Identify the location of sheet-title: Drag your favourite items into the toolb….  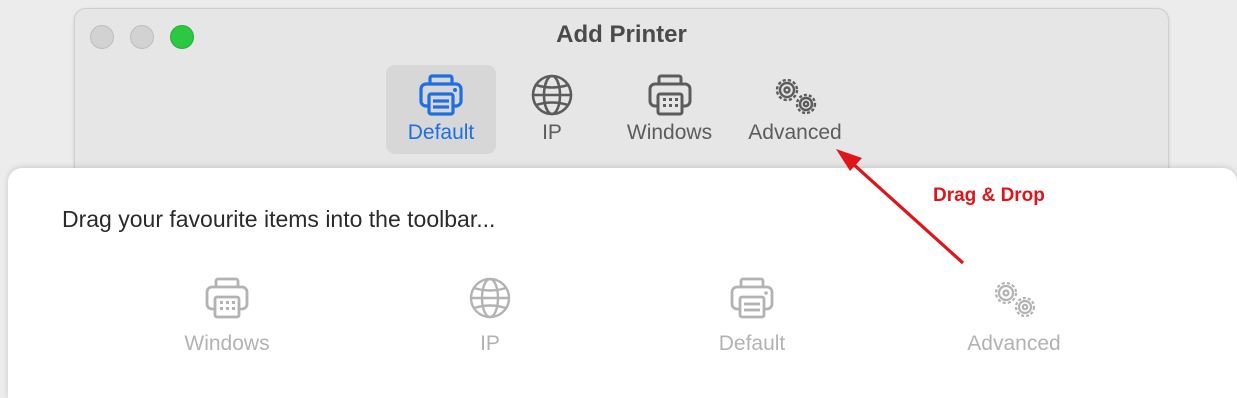
(279, 219).